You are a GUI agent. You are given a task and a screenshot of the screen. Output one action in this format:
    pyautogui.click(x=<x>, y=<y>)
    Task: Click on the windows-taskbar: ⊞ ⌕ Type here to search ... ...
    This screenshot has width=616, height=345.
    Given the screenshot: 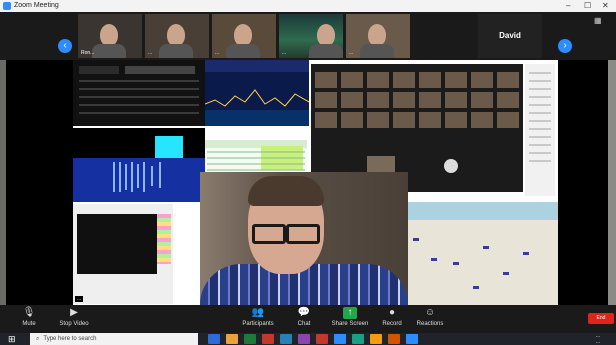 What is the action you would take?
    pyautogui.click(x=308, y=339)
    